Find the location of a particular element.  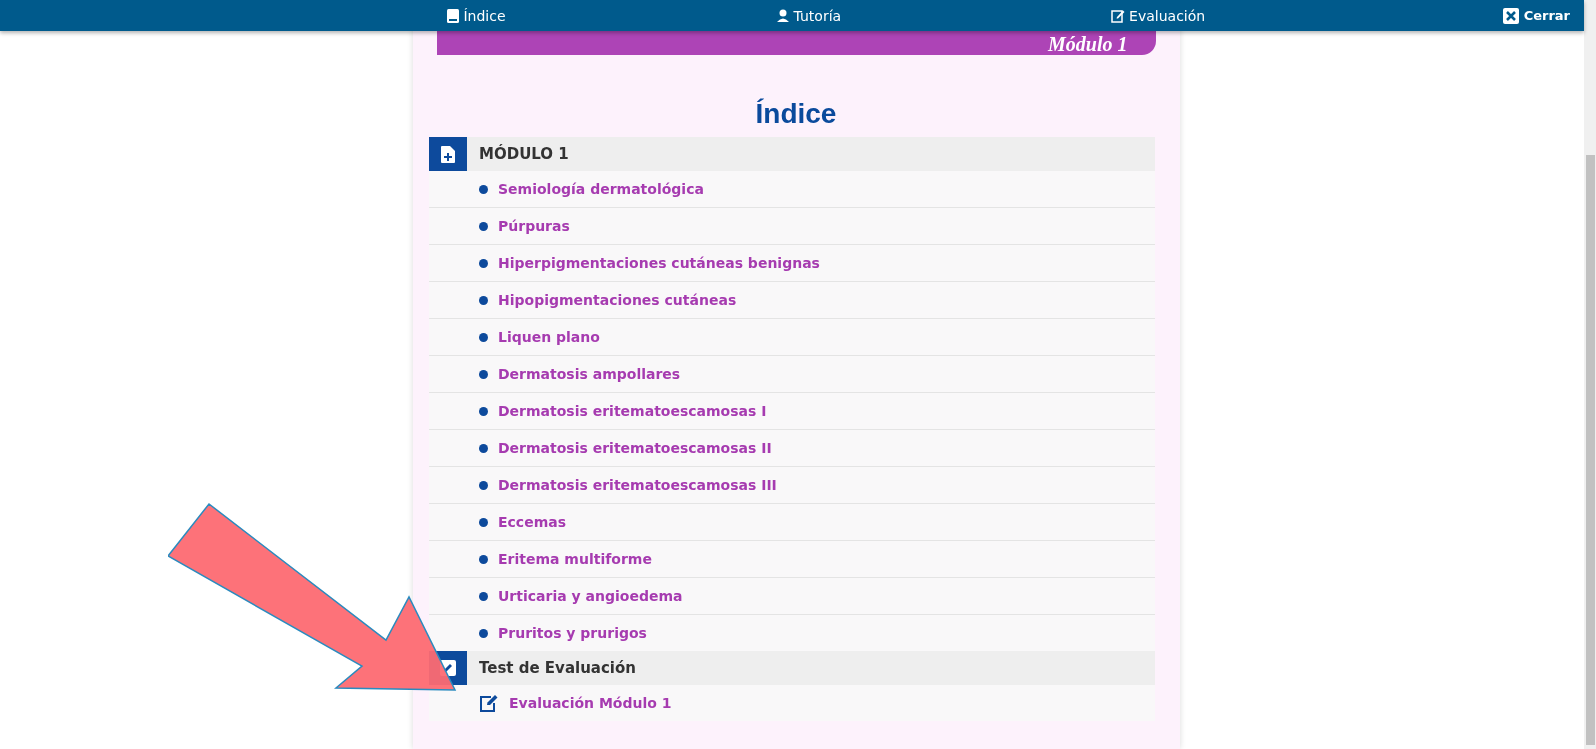

close-icon is located at coordinates (1510, 15).